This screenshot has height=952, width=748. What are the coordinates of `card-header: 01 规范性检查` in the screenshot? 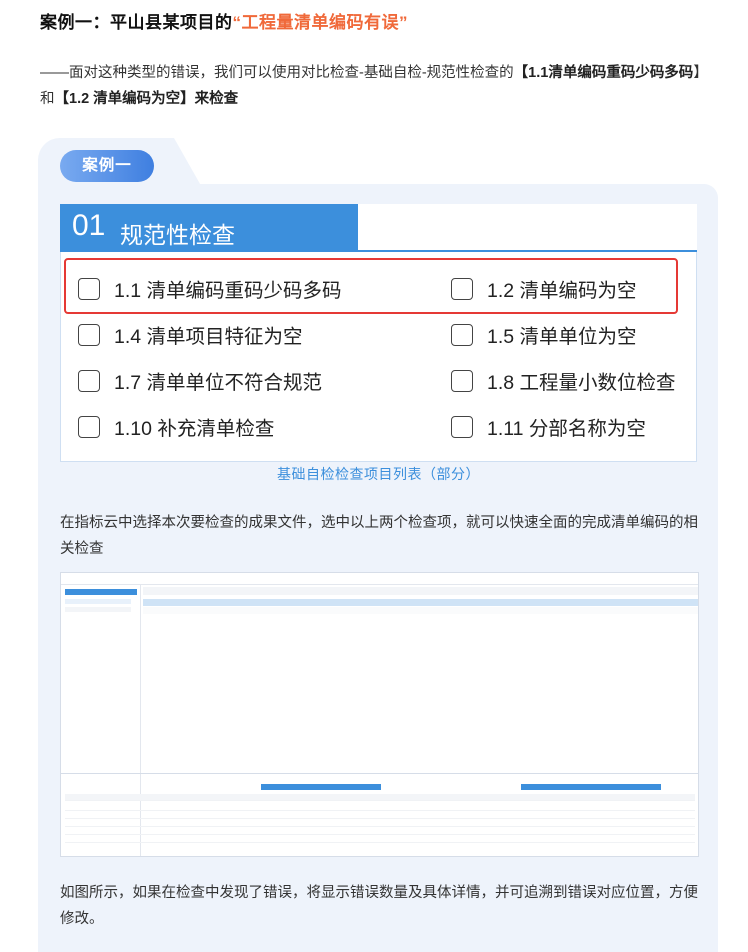 It's located at (209, 228).